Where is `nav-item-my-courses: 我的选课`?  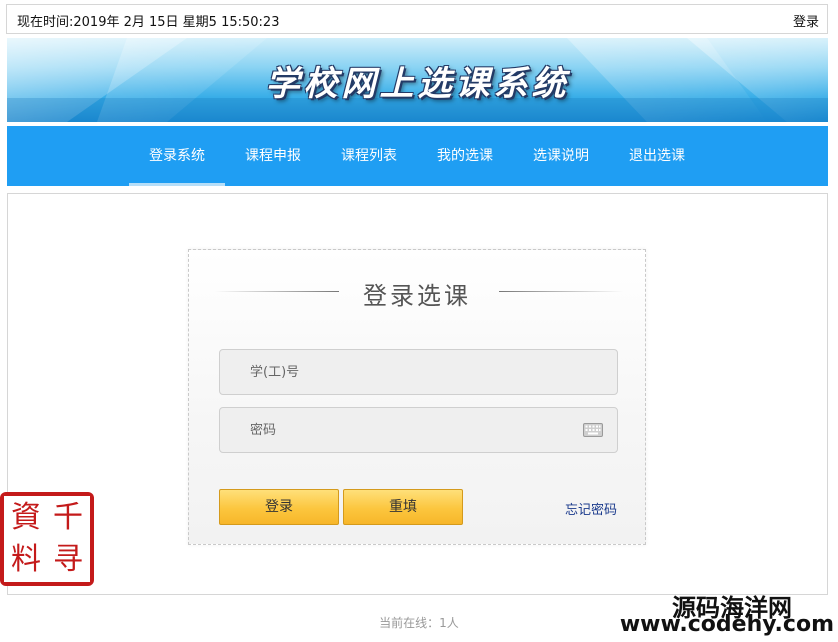
nav-item-my-courses: 我的选课 is located at coordinates (465, 156).